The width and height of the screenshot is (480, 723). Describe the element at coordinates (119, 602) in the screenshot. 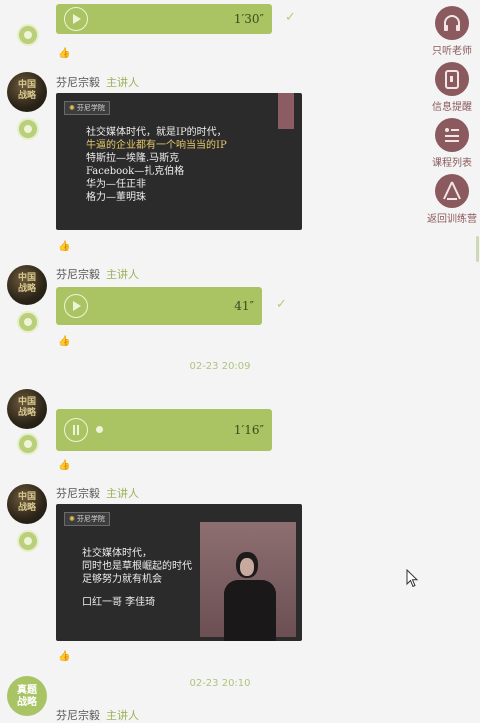

I see `card-line: 口红一哥 李佳琦` at that location.